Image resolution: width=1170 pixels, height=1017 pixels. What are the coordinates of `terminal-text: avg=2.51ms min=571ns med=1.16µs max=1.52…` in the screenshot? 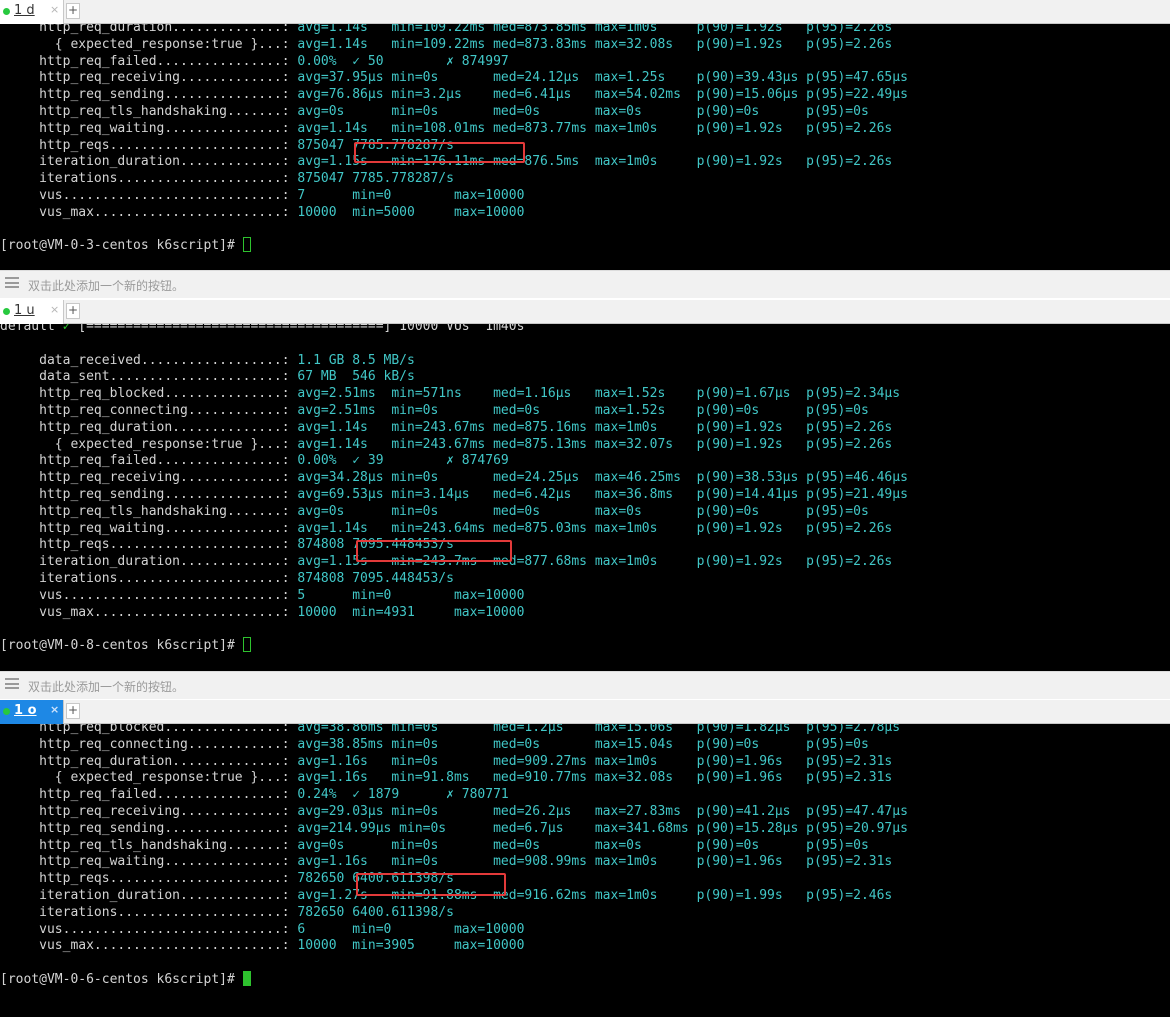 It's located at (599, 394).